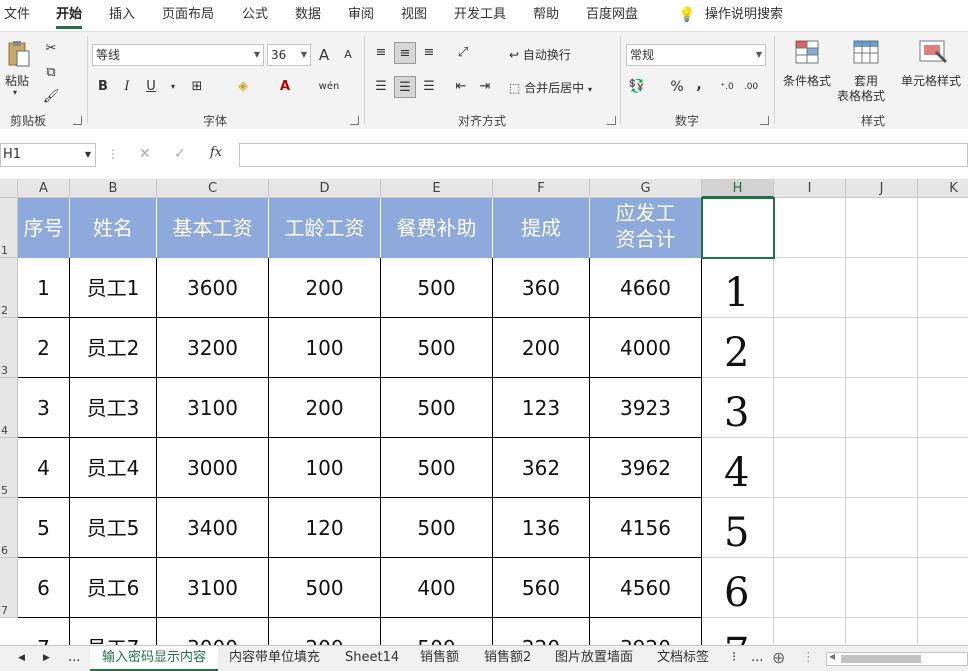 The image size is (968, 671). What do you see at coordinates (178, 55) in the screenshot?
I see `font-name-select: 等线 ▼` at bounding box center [178, 55].